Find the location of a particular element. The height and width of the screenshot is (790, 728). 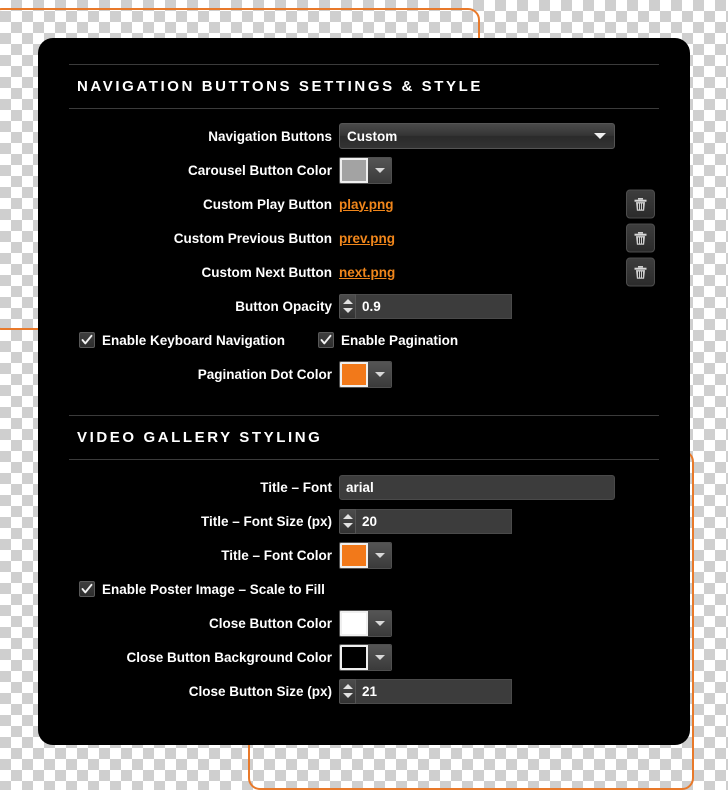

stepper-title-font-size-px is located at coordinates (347, 521).